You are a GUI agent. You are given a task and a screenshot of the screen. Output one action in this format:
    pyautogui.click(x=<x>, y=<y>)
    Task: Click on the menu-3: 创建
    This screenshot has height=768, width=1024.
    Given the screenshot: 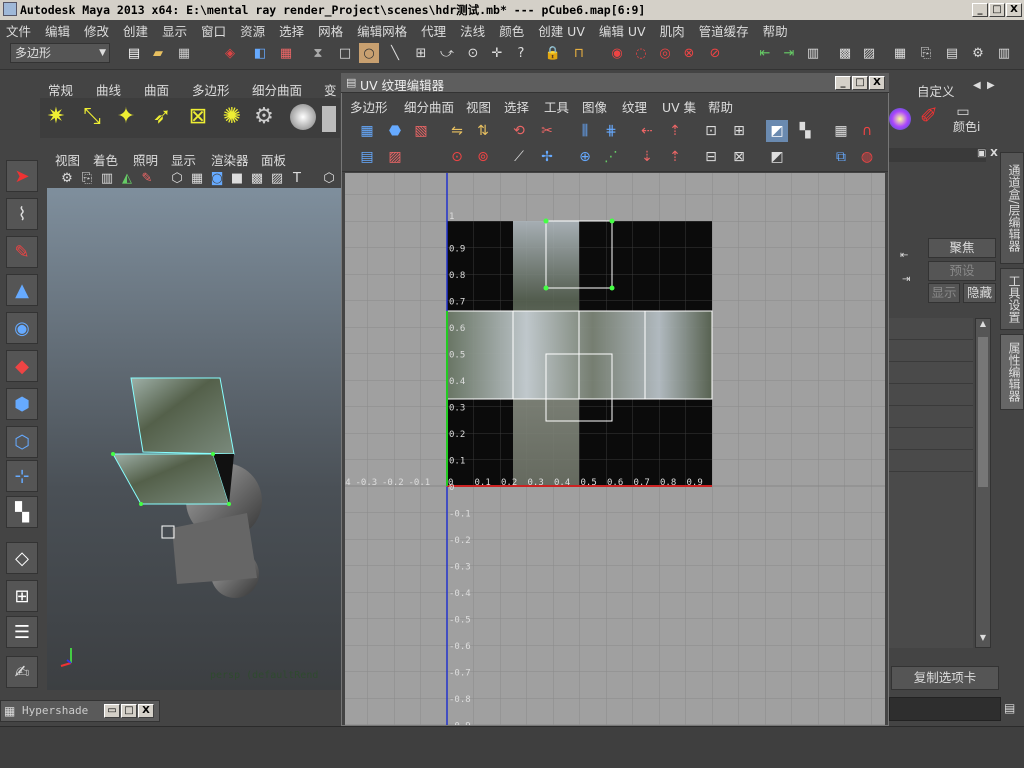 What is the action you would take?
    pyautogui.click(x=135, y=30)
    